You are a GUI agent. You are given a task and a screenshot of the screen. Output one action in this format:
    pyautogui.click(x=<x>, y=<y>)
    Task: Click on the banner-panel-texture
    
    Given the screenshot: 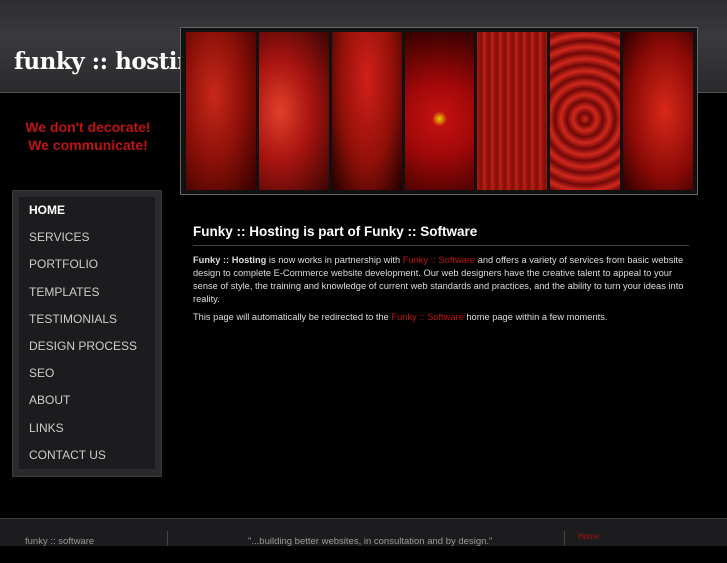 What is the action you would take?
    pyautogui.click(x=512, y=111)
    